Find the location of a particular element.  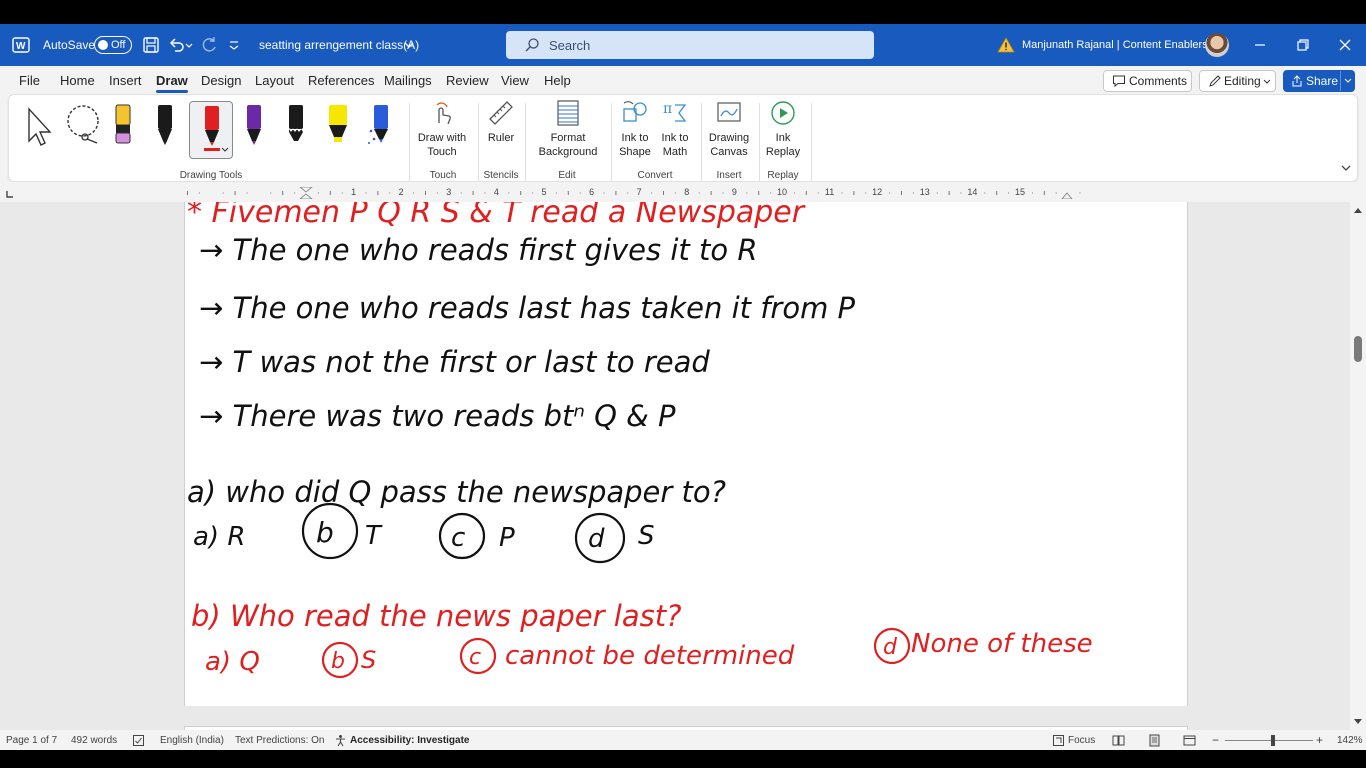

share-label: Share is located at coordinates (1322, 81).